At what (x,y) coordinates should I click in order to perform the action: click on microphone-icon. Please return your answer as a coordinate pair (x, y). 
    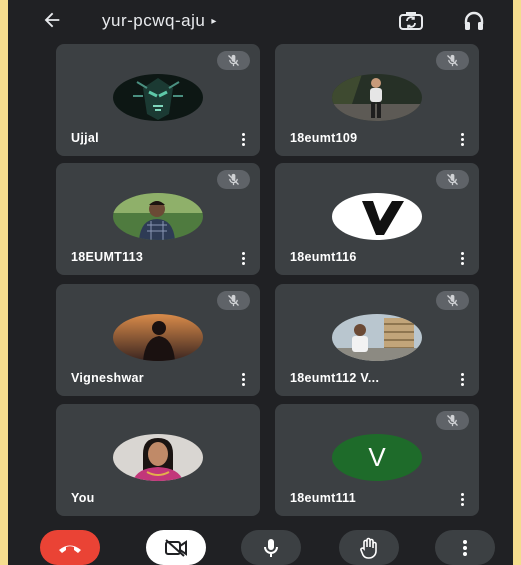
    Looking at the image, I should click on (271, 547).